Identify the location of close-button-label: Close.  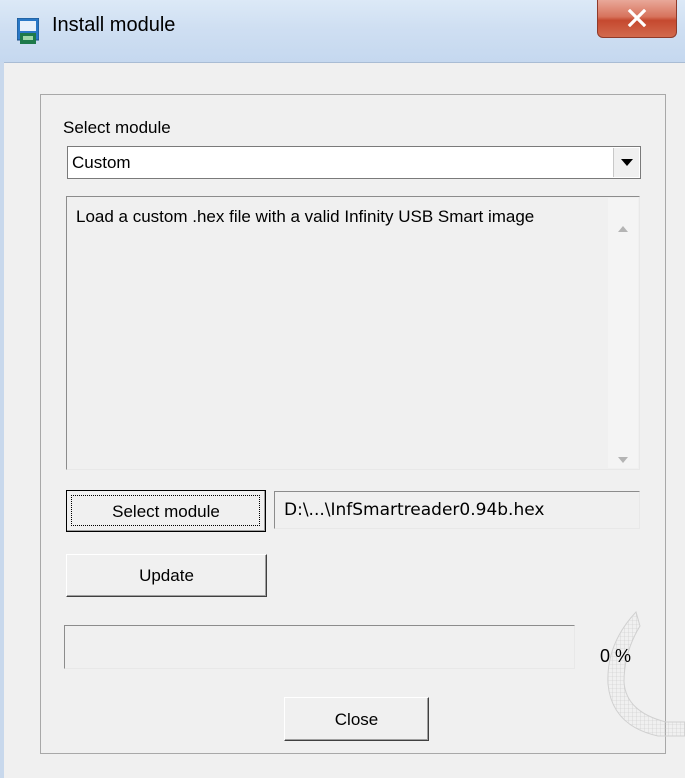
(356, 719).